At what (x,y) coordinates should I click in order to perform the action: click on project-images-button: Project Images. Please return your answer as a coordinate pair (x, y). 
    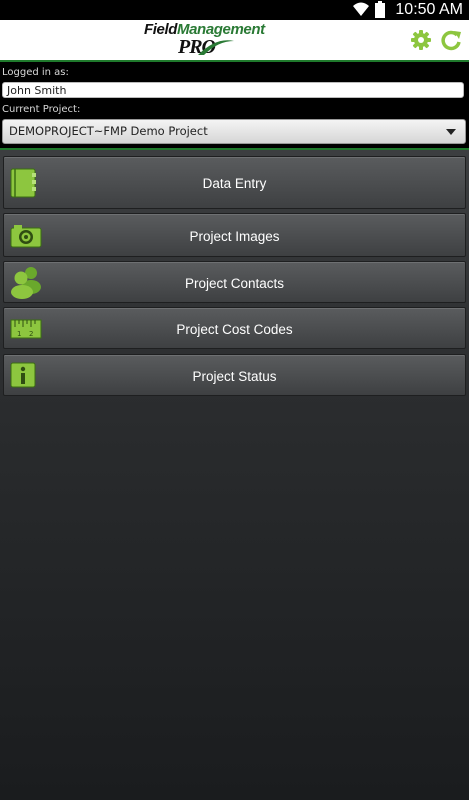
    Looking at the image, I should click on (234, 235).